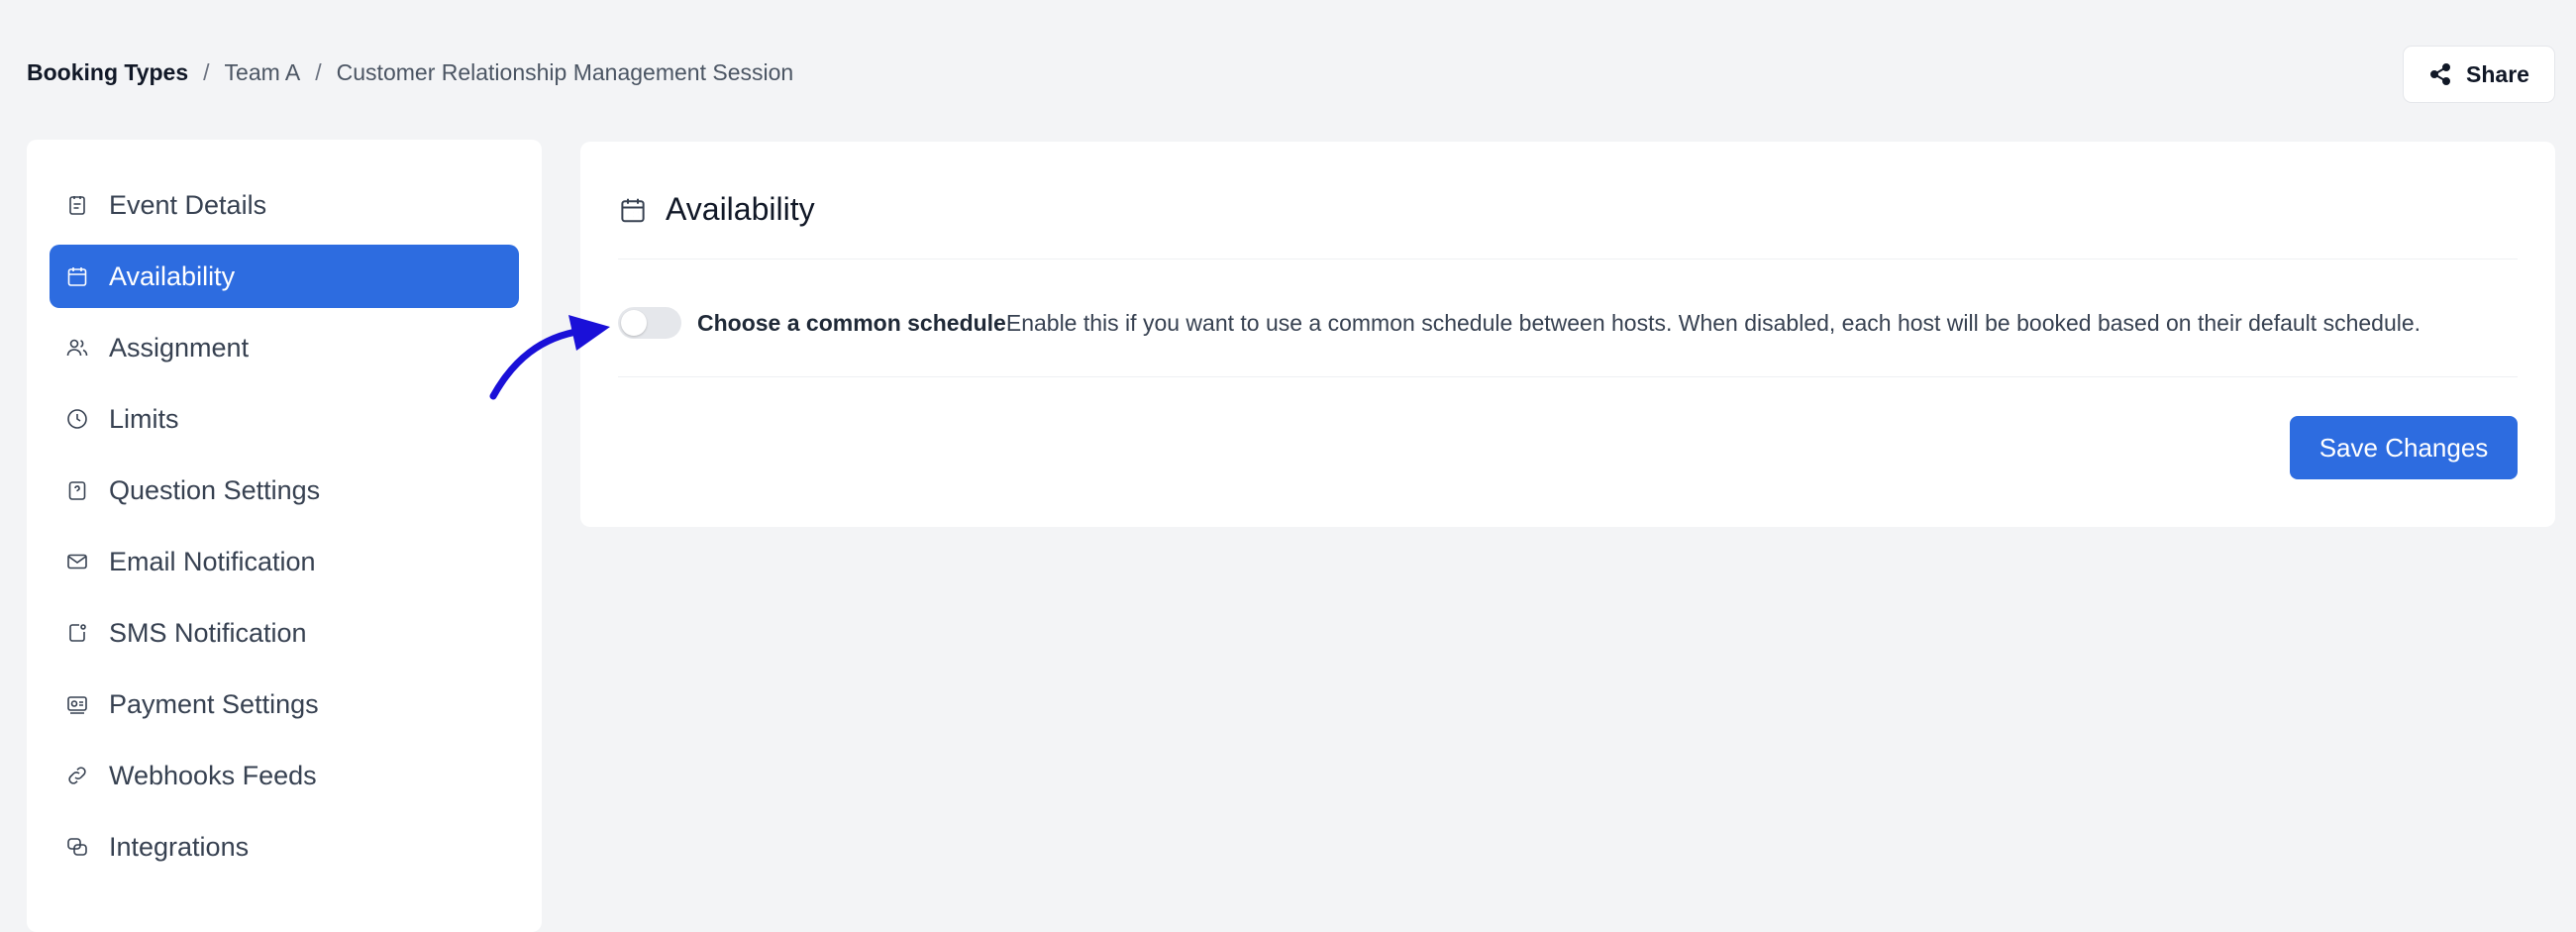  Describe the element at coordinates (565, 72) in the screenshot. I see `breadcrumb-current: Customer Relationship Management Session` at that location.